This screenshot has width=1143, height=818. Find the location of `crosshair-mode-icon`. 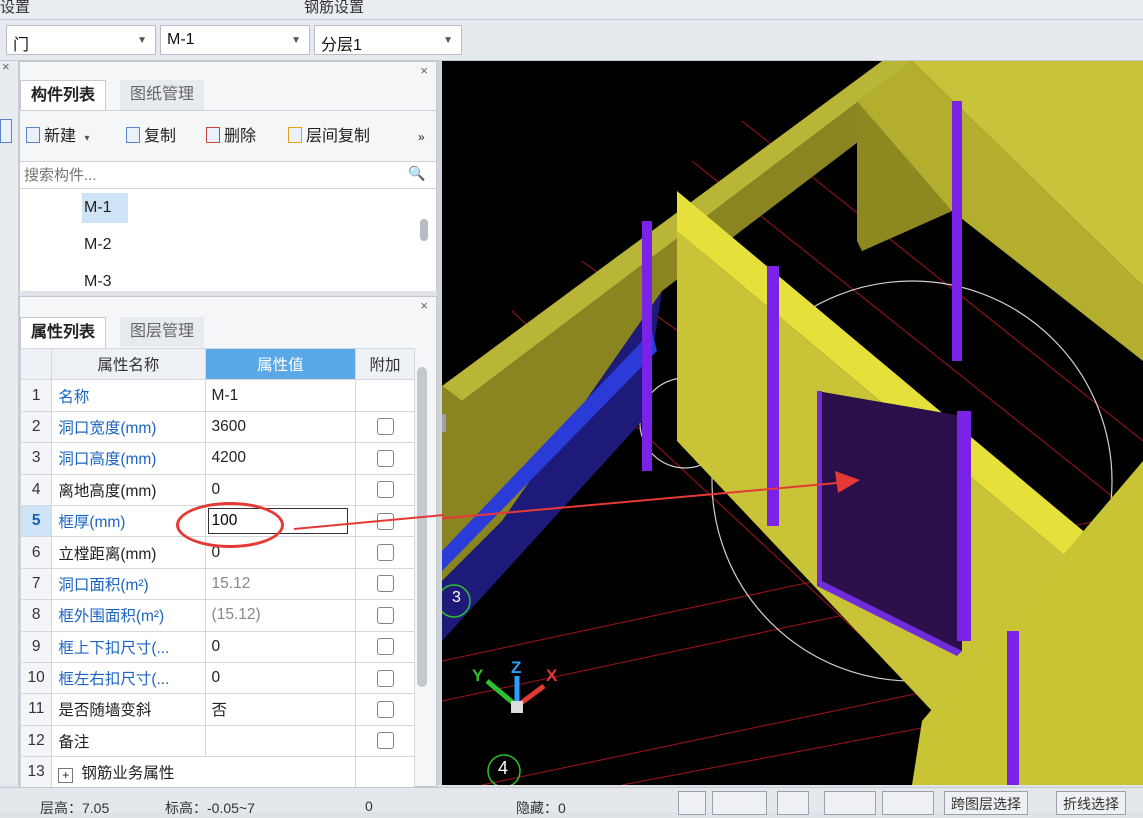

crosshair-mode-icon is located at coordinates (908, 803).